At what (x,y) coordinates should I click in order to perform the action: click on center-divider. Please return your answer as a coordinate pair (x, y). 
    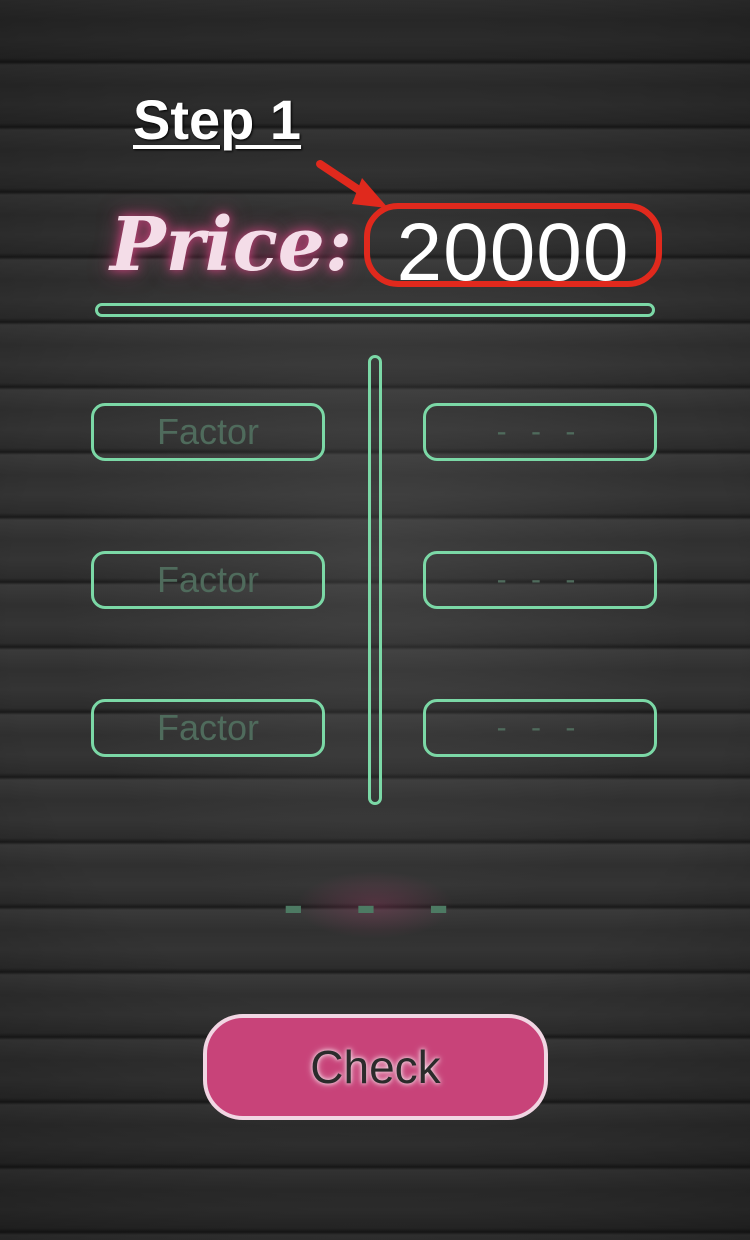
    Looking at the image, I should click on (375, 580).